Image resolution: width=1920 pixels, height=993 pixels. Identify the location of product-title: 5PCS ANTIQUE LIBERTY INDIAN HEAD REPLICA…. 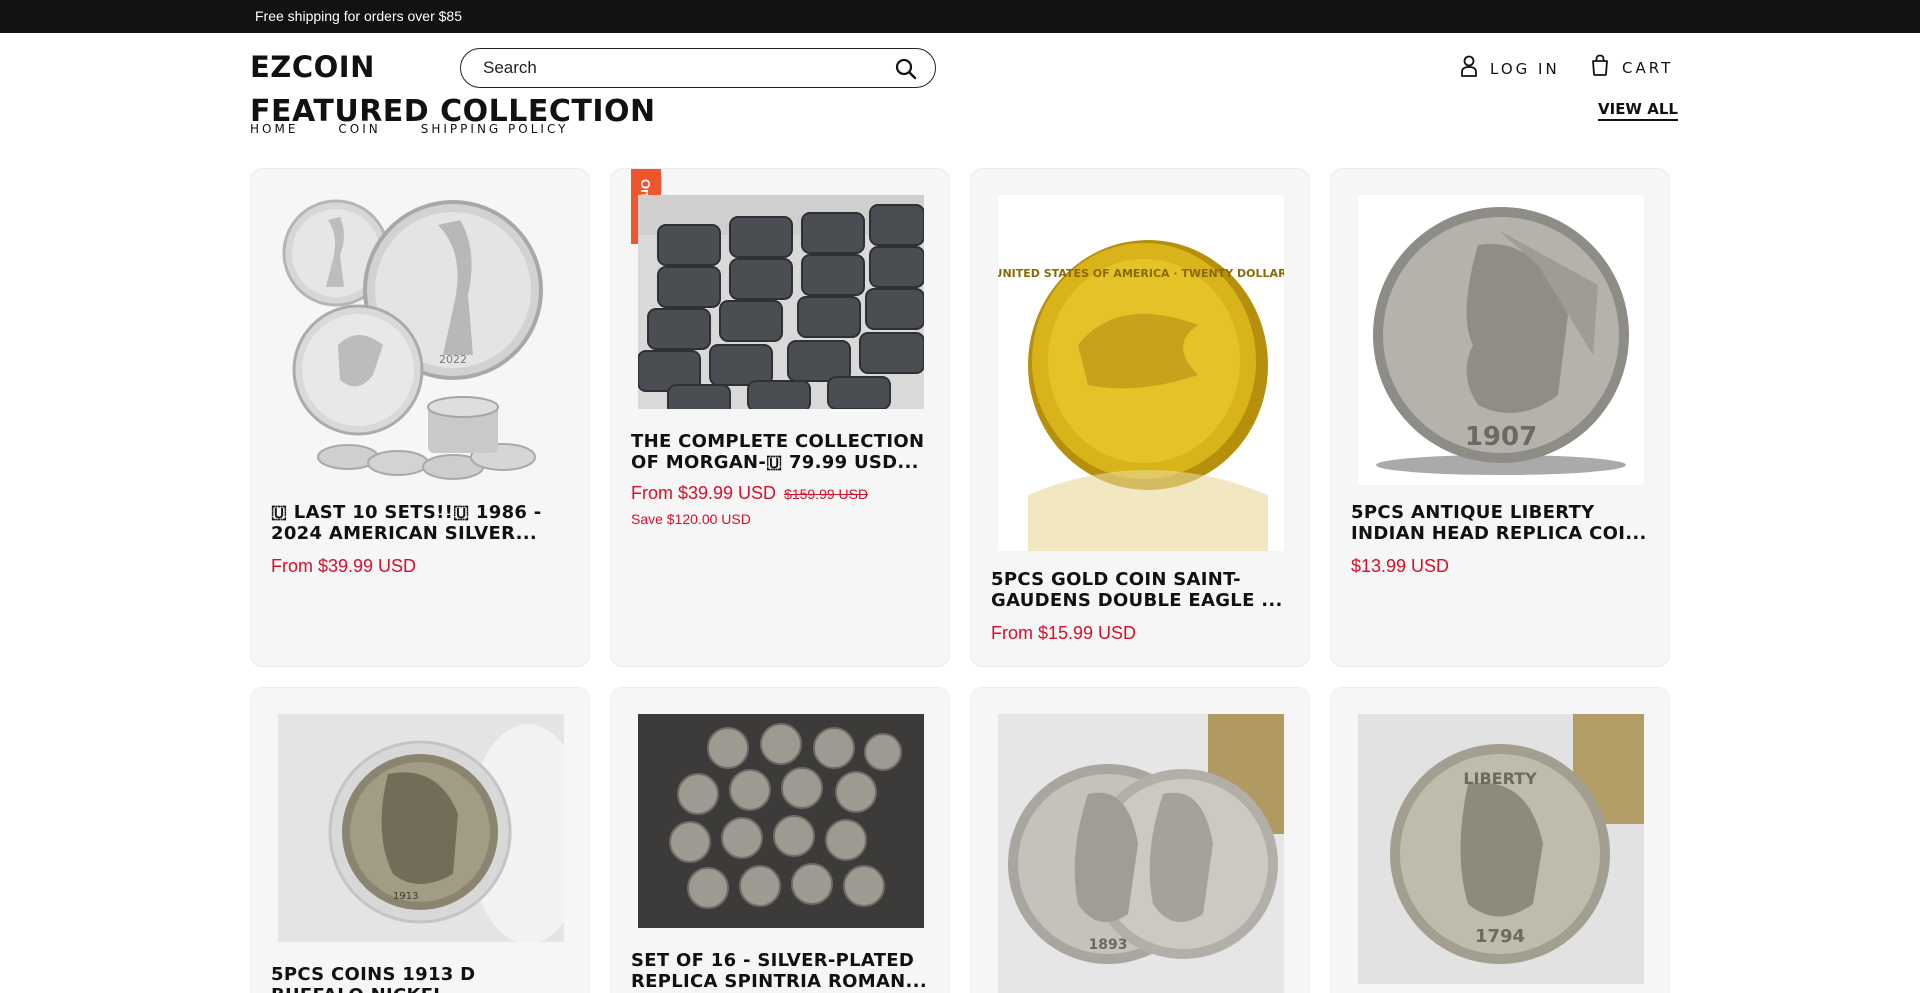
(1501, 523).